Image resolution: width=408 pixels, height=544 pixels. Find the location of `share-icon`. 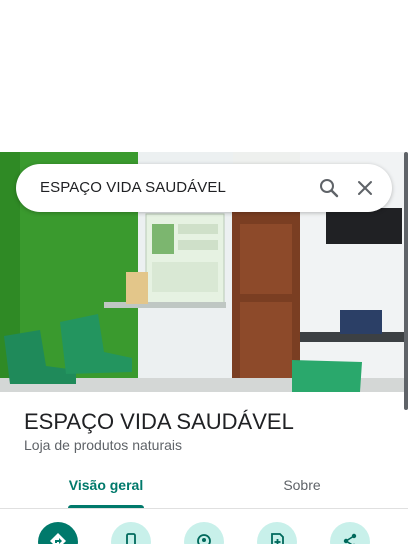

share-icon is located at coordinates (350, 538).